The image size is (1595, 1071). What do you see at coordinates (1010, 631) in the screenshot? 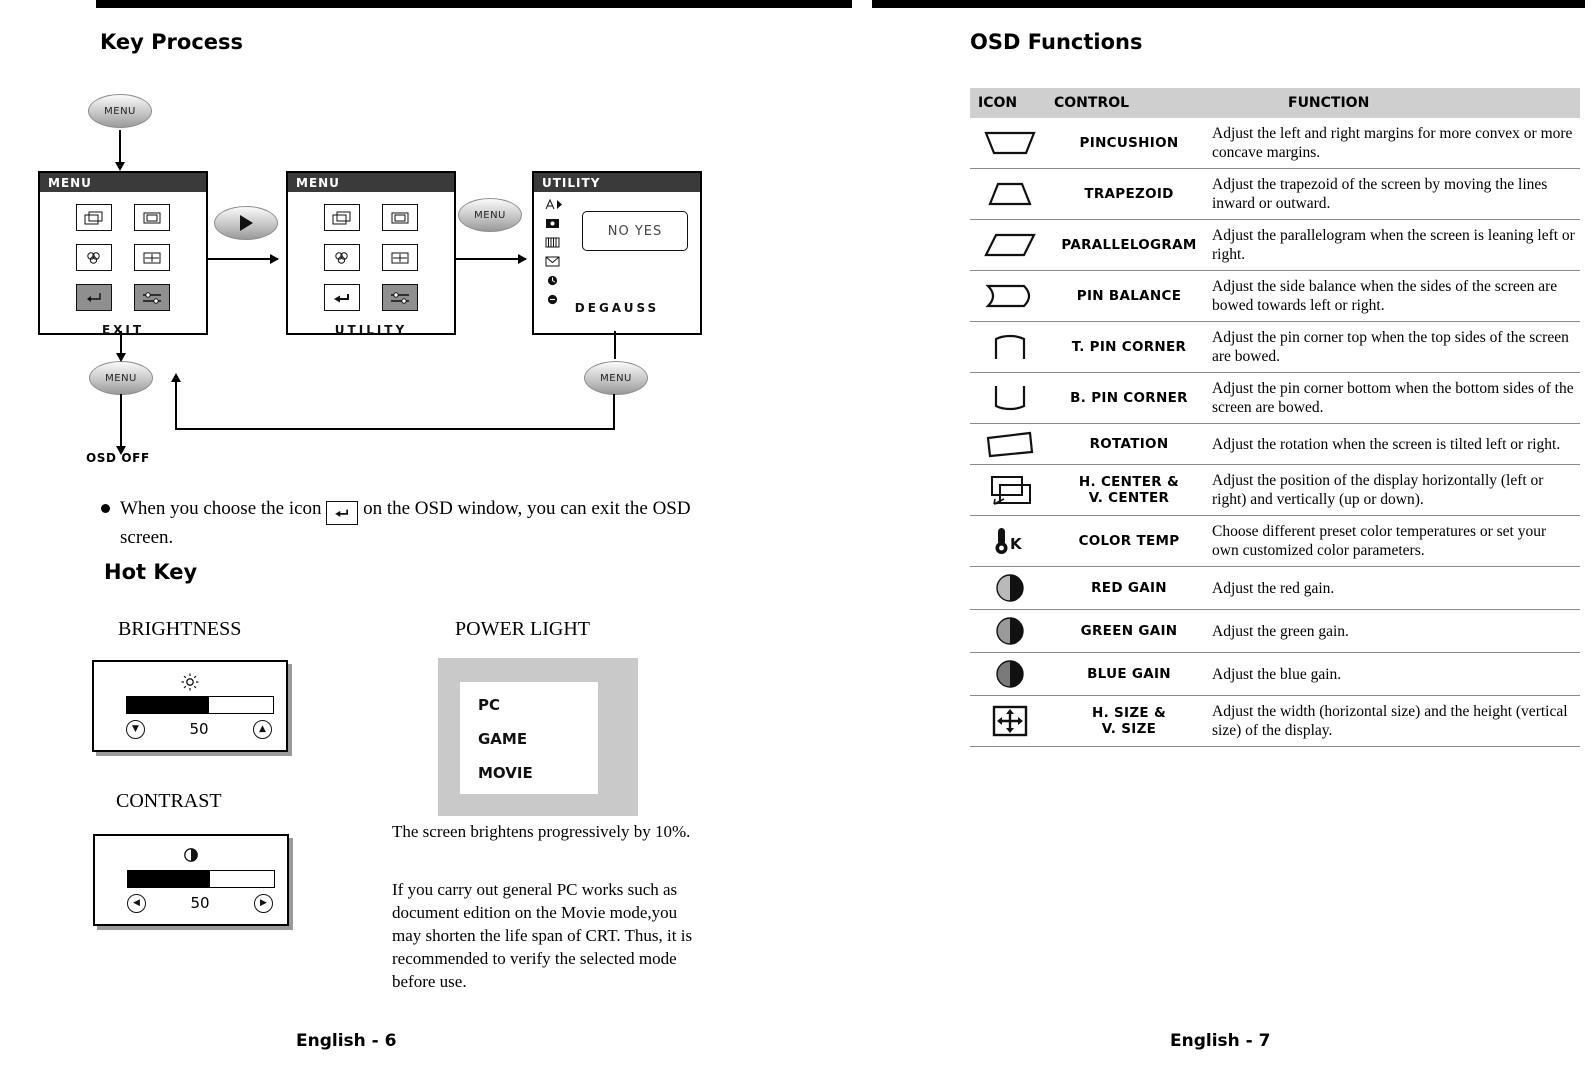
I see `green-gain-icon` at bounding box center [1010, 631].